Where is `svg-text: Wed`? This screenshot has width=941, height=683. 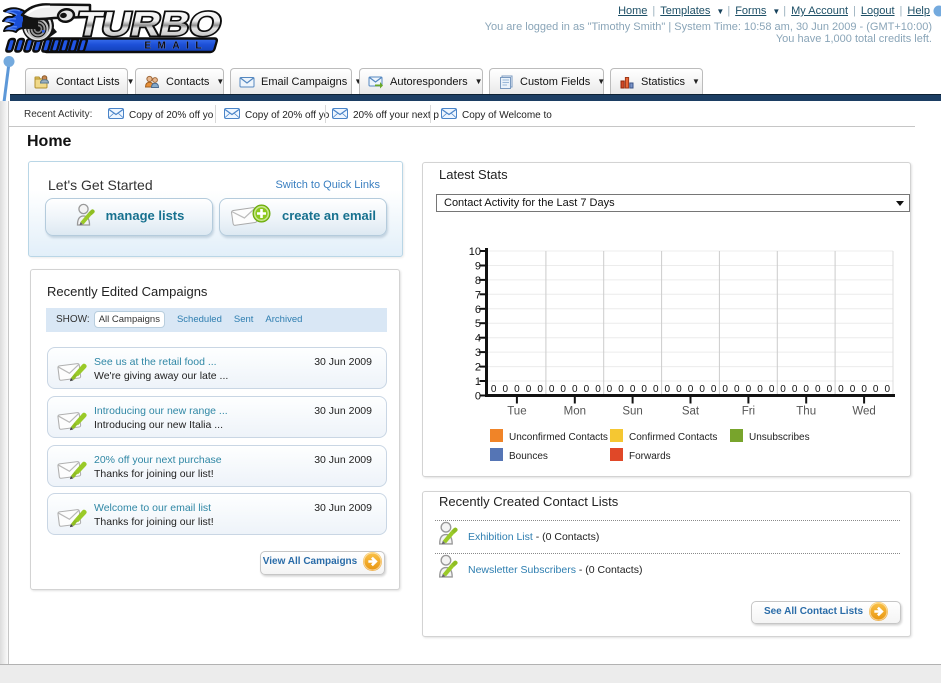
svg-text: Wed is located at coordinates (863, 412).